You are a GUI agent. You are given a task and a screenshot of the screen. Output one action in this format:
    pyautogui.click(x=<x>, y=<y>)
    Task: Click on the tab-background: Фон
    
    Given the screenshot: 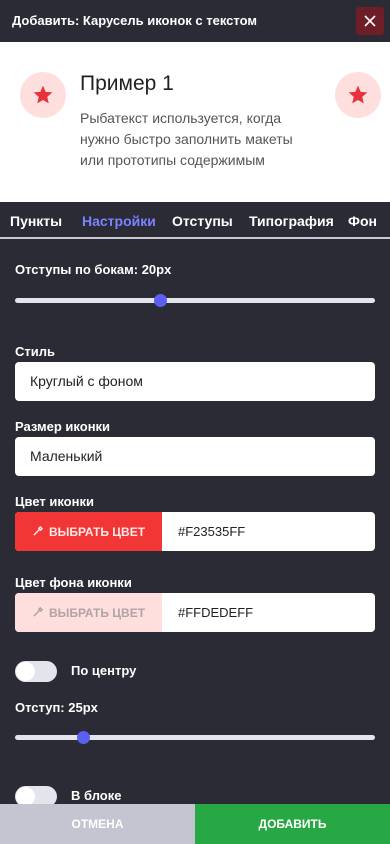 What is the action you would take?
    pyautogui.click(x=362, y=221)
    